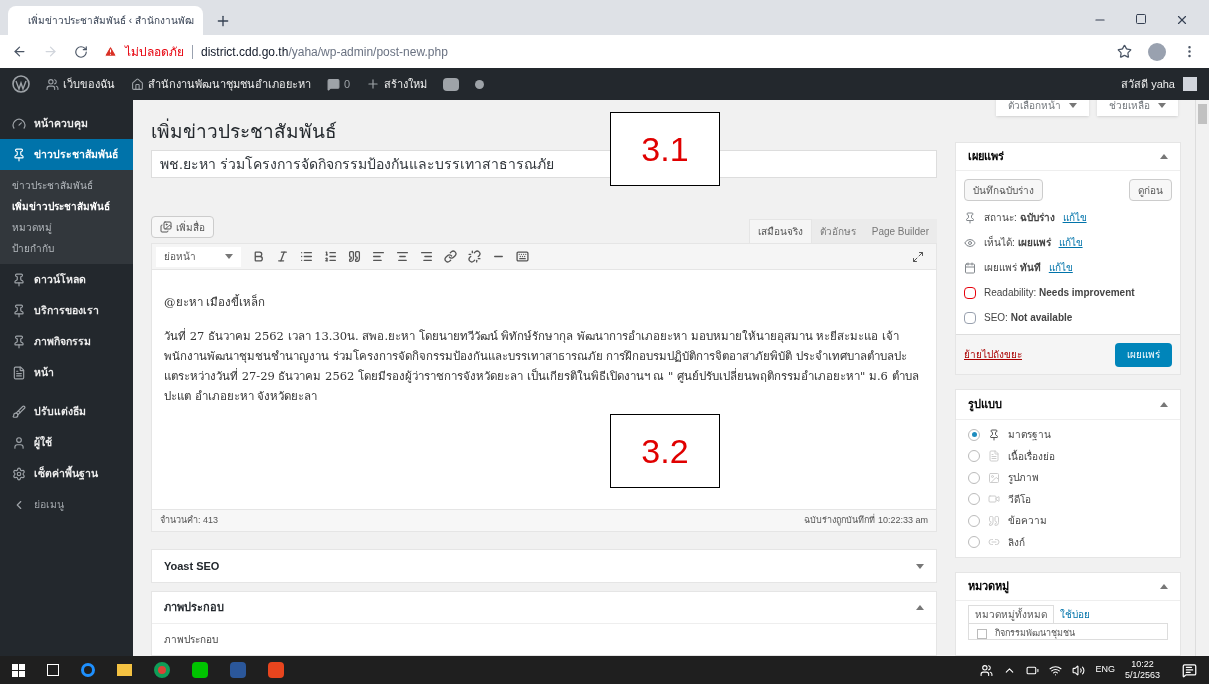 Image resolution: width=1209 pixels, height=684 pixels. Describe the element at coordinates (1019, 218) in the screenshot. I see `publish-info: สถานะ: ฉบับร่าง` at that location.